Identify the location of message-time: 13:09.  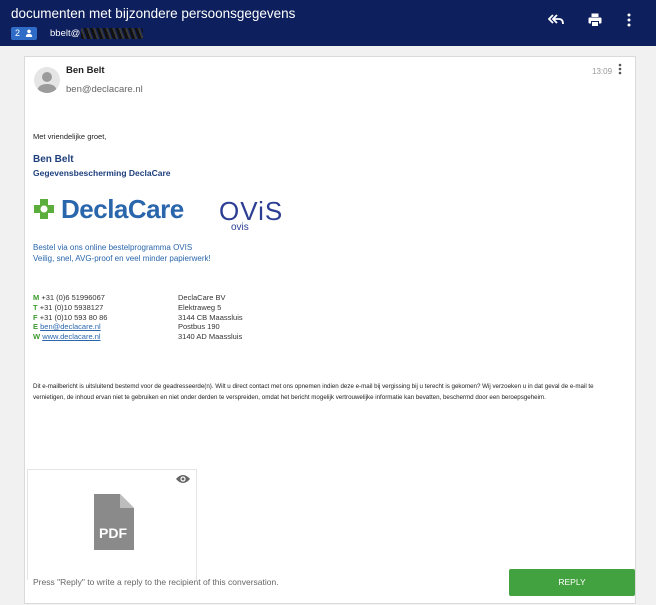
(602, 71).